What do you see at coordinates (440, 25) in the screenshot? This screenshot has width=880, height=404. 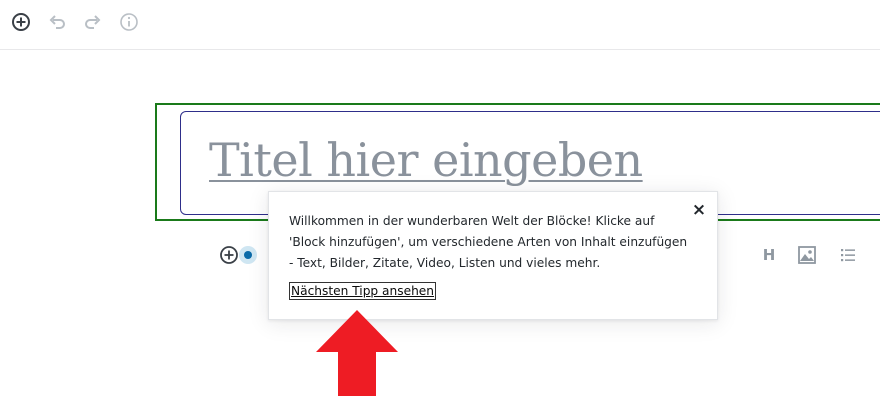 I see `editor-toolbar` at bounding box center [440, 25].